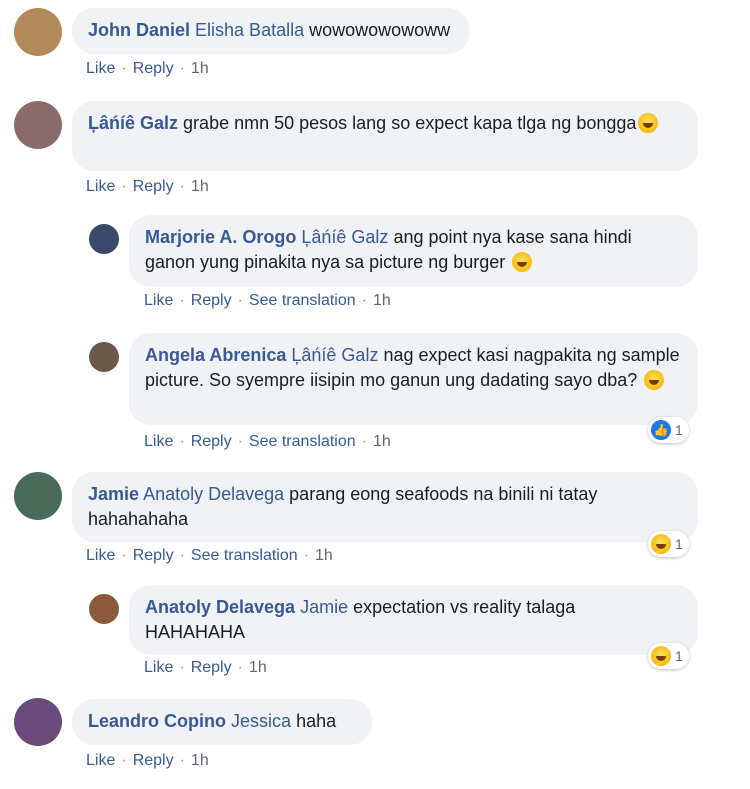 This screenshot has width=750, height=789. I want to click on comment-bubble: John Daniel Elisha Batalla wowowowowoww, so click(271, 31).